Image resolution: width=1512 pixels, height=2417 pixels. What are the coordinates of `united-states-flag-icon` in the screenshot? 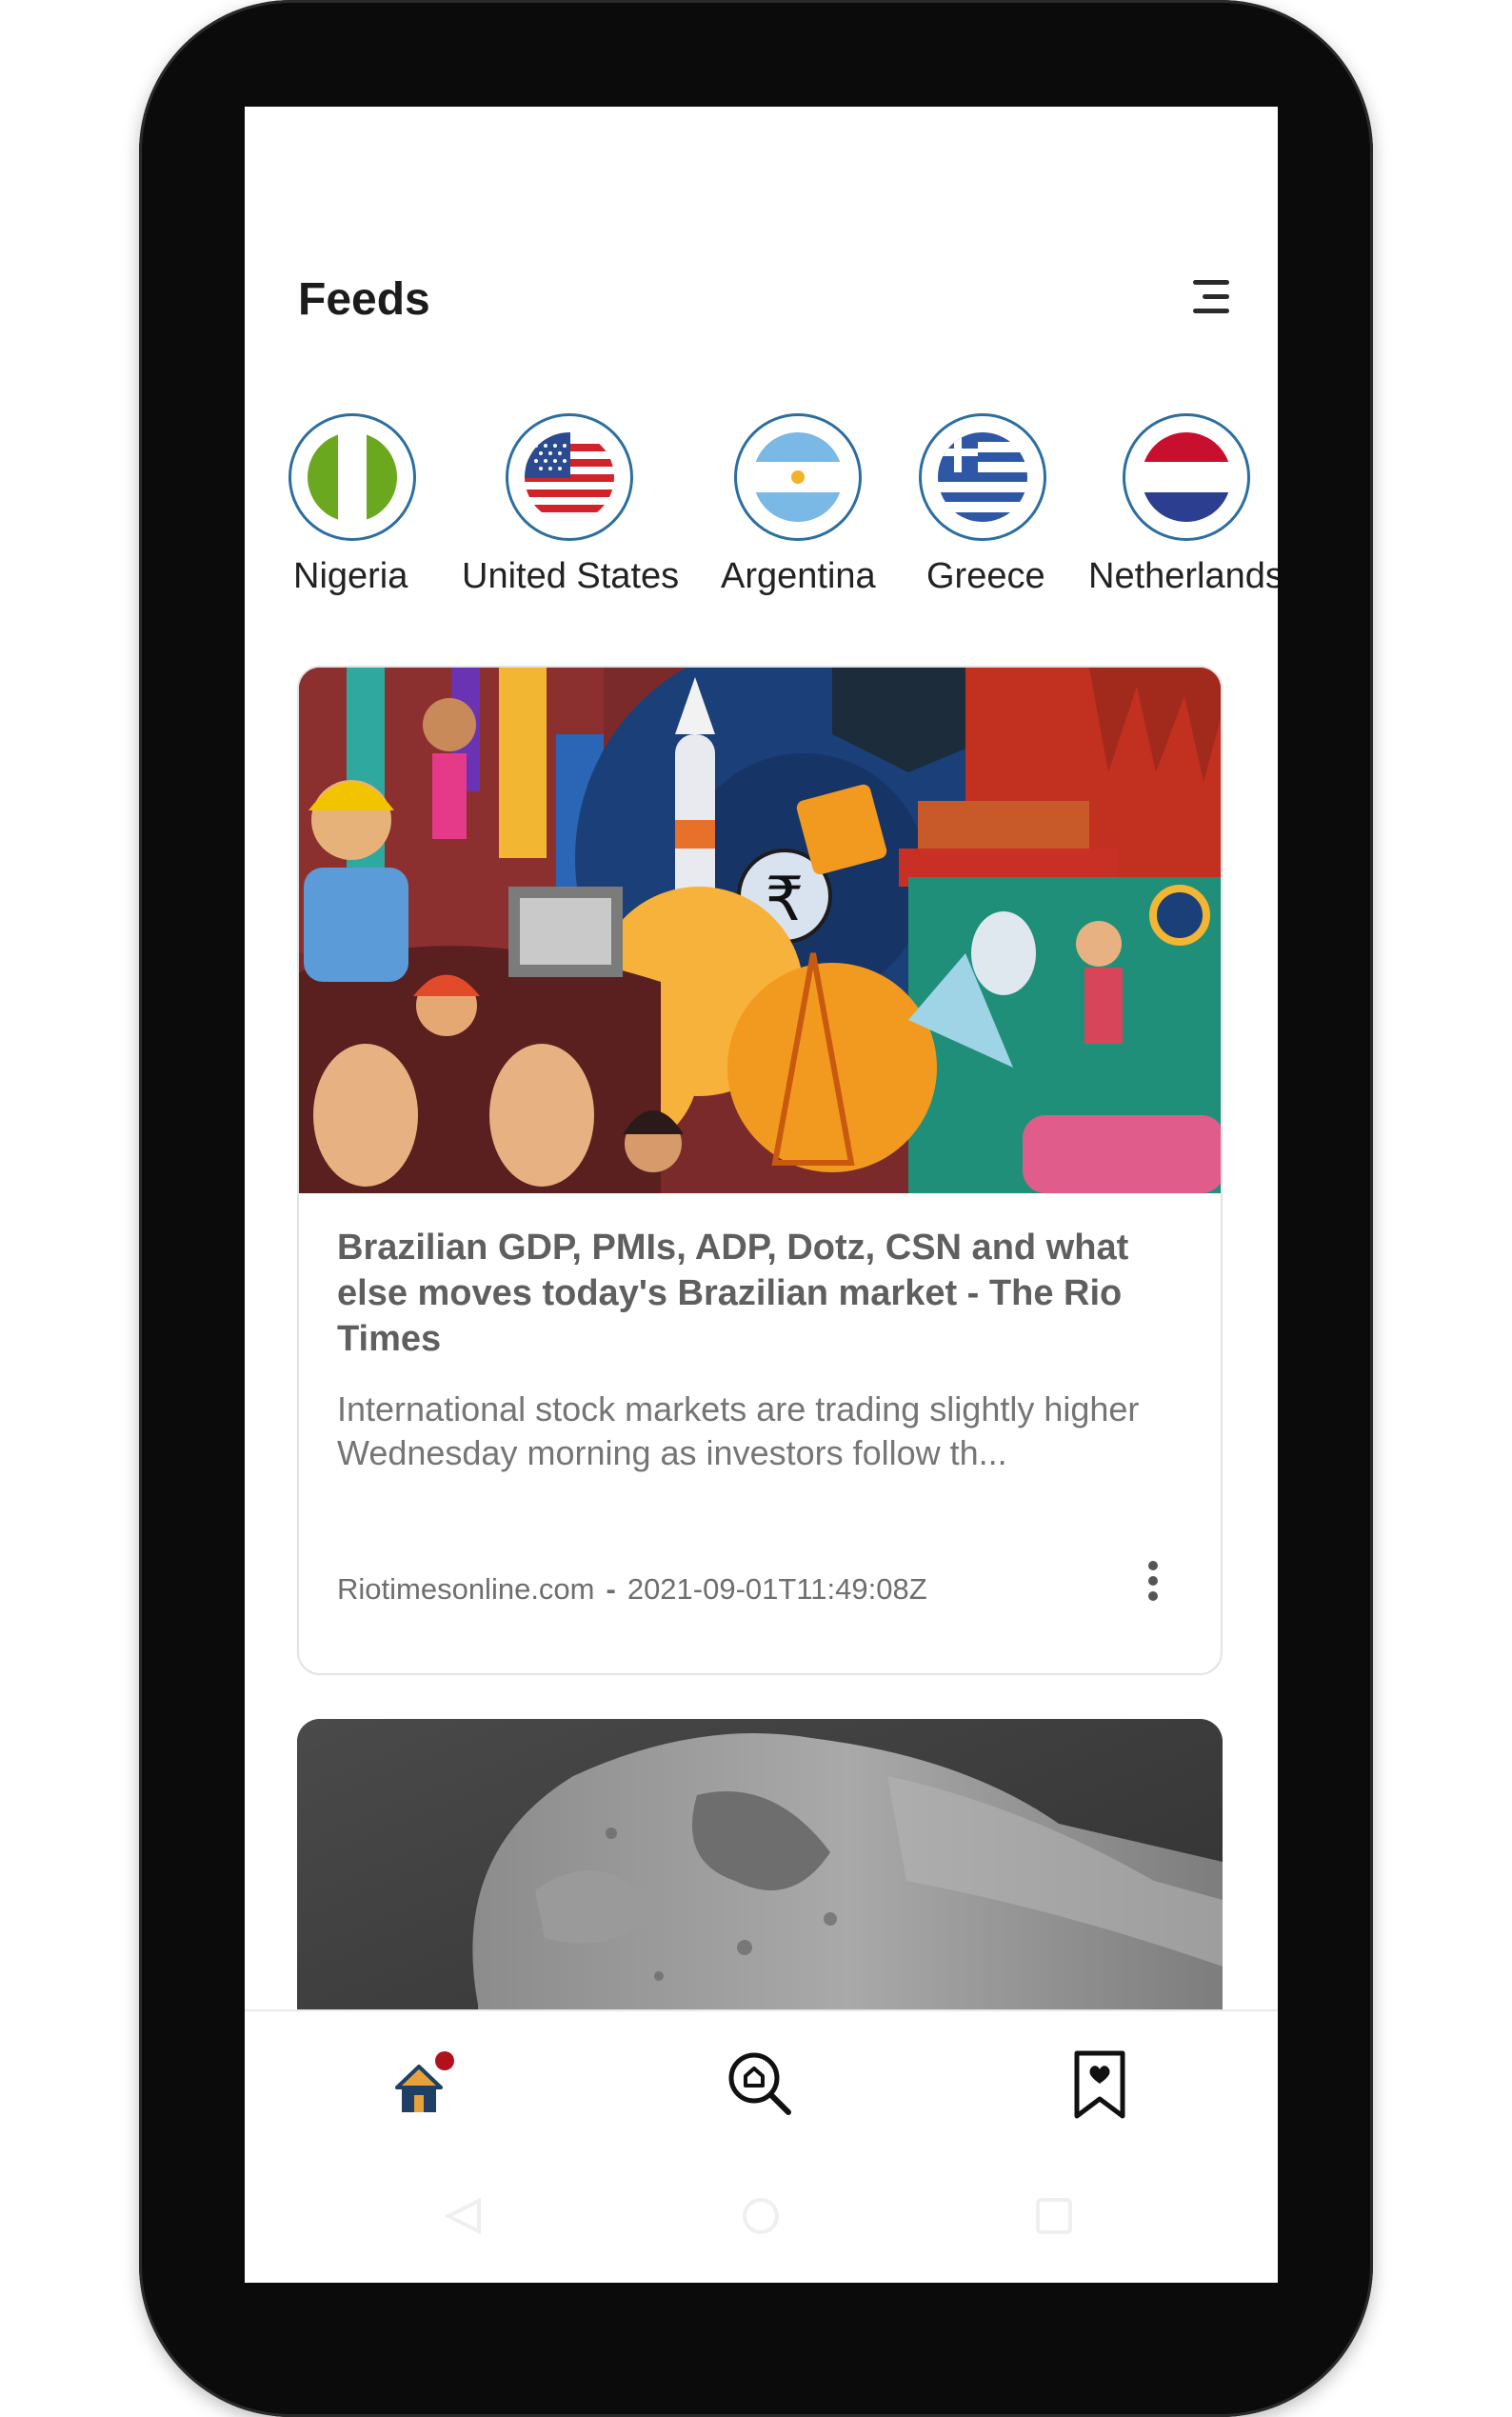 It's located at (569, 477).